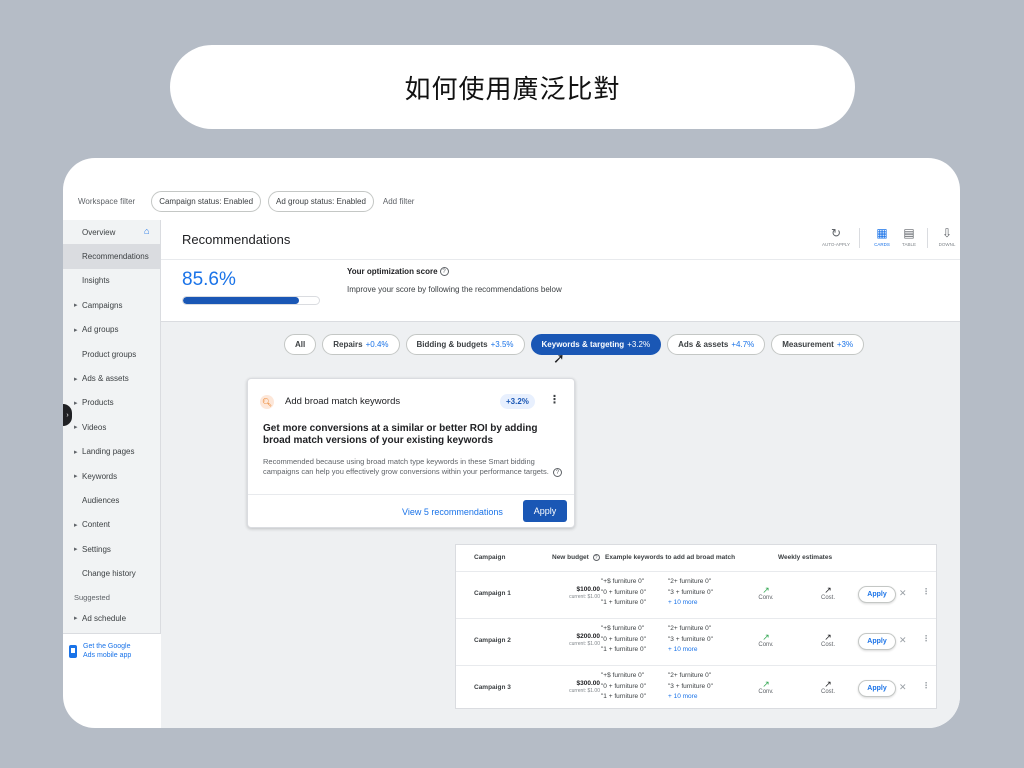 Image resolution: width=1024 pixels, height=768 pixels. I want to click on sidebar-item-label: Audiences, so click(101, 500).